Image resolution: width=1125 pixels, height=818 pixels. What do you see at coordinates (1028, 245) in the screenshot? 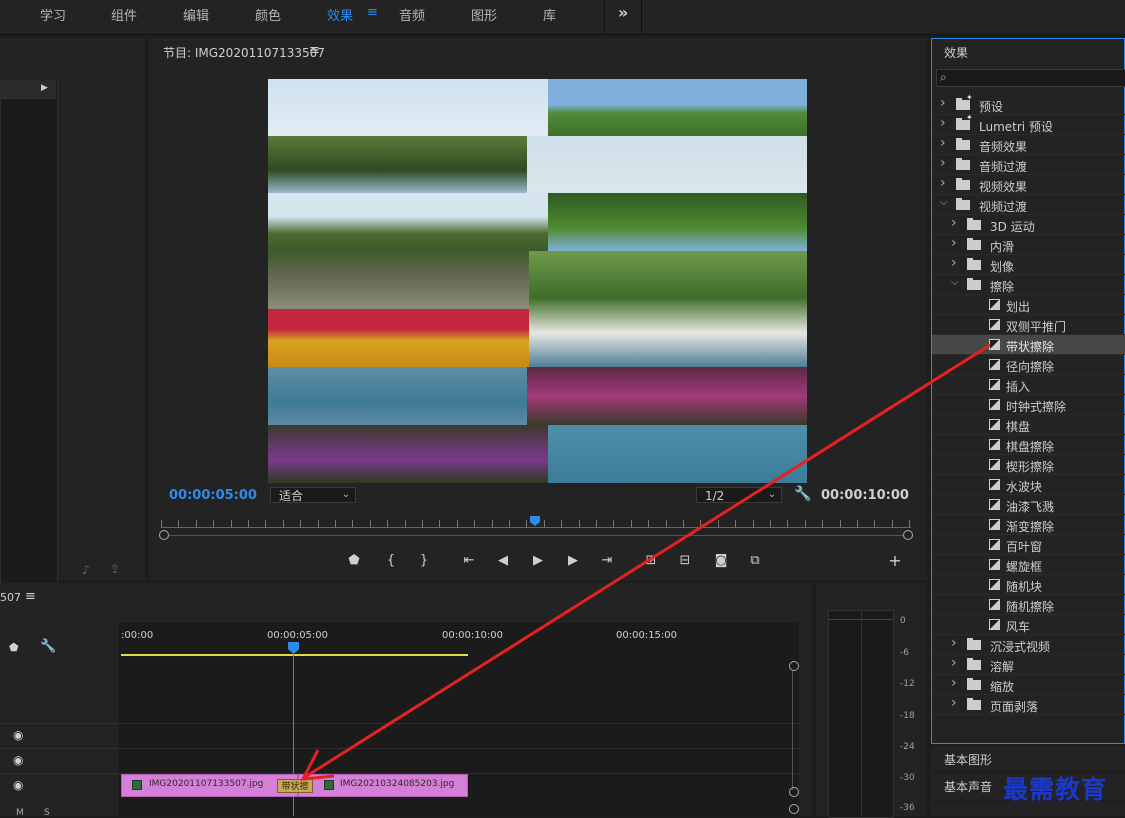
I see `effects-tree-item: › 内滑` at bounding box center [1028, 245].